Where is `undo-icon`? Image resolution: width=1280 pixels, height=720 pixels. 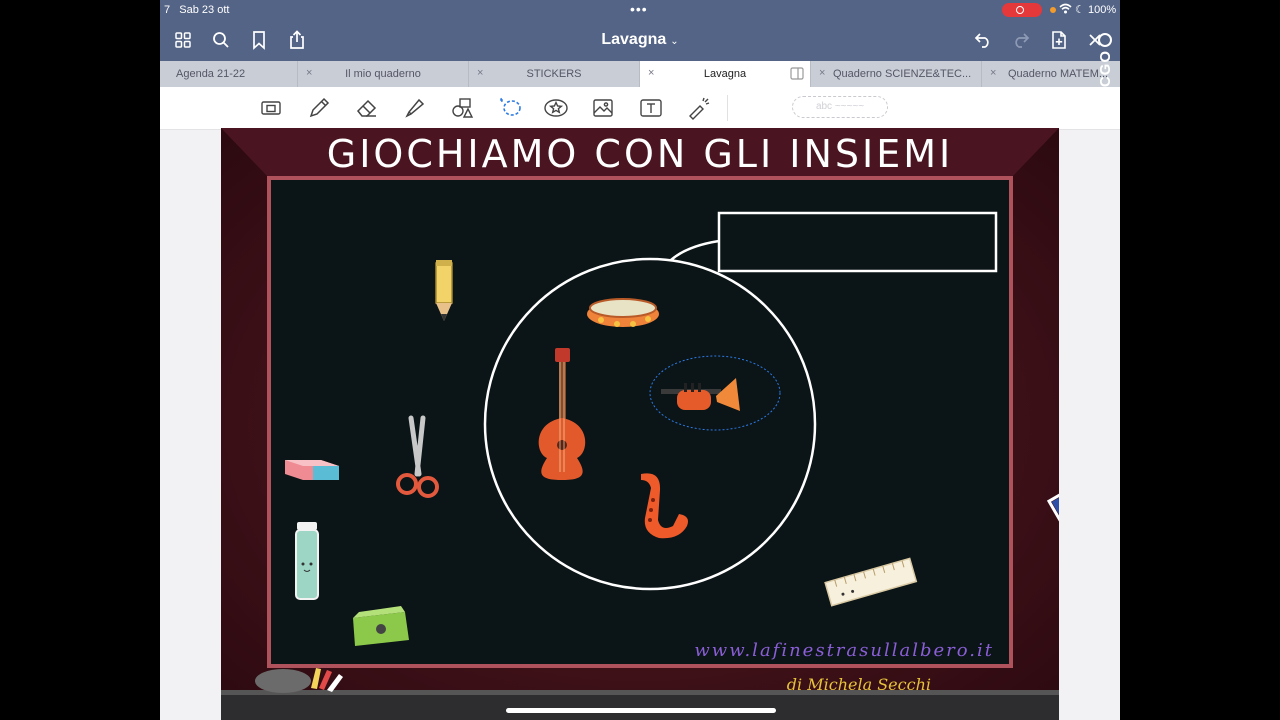
undo-icon is located at coordinates (983, 40).